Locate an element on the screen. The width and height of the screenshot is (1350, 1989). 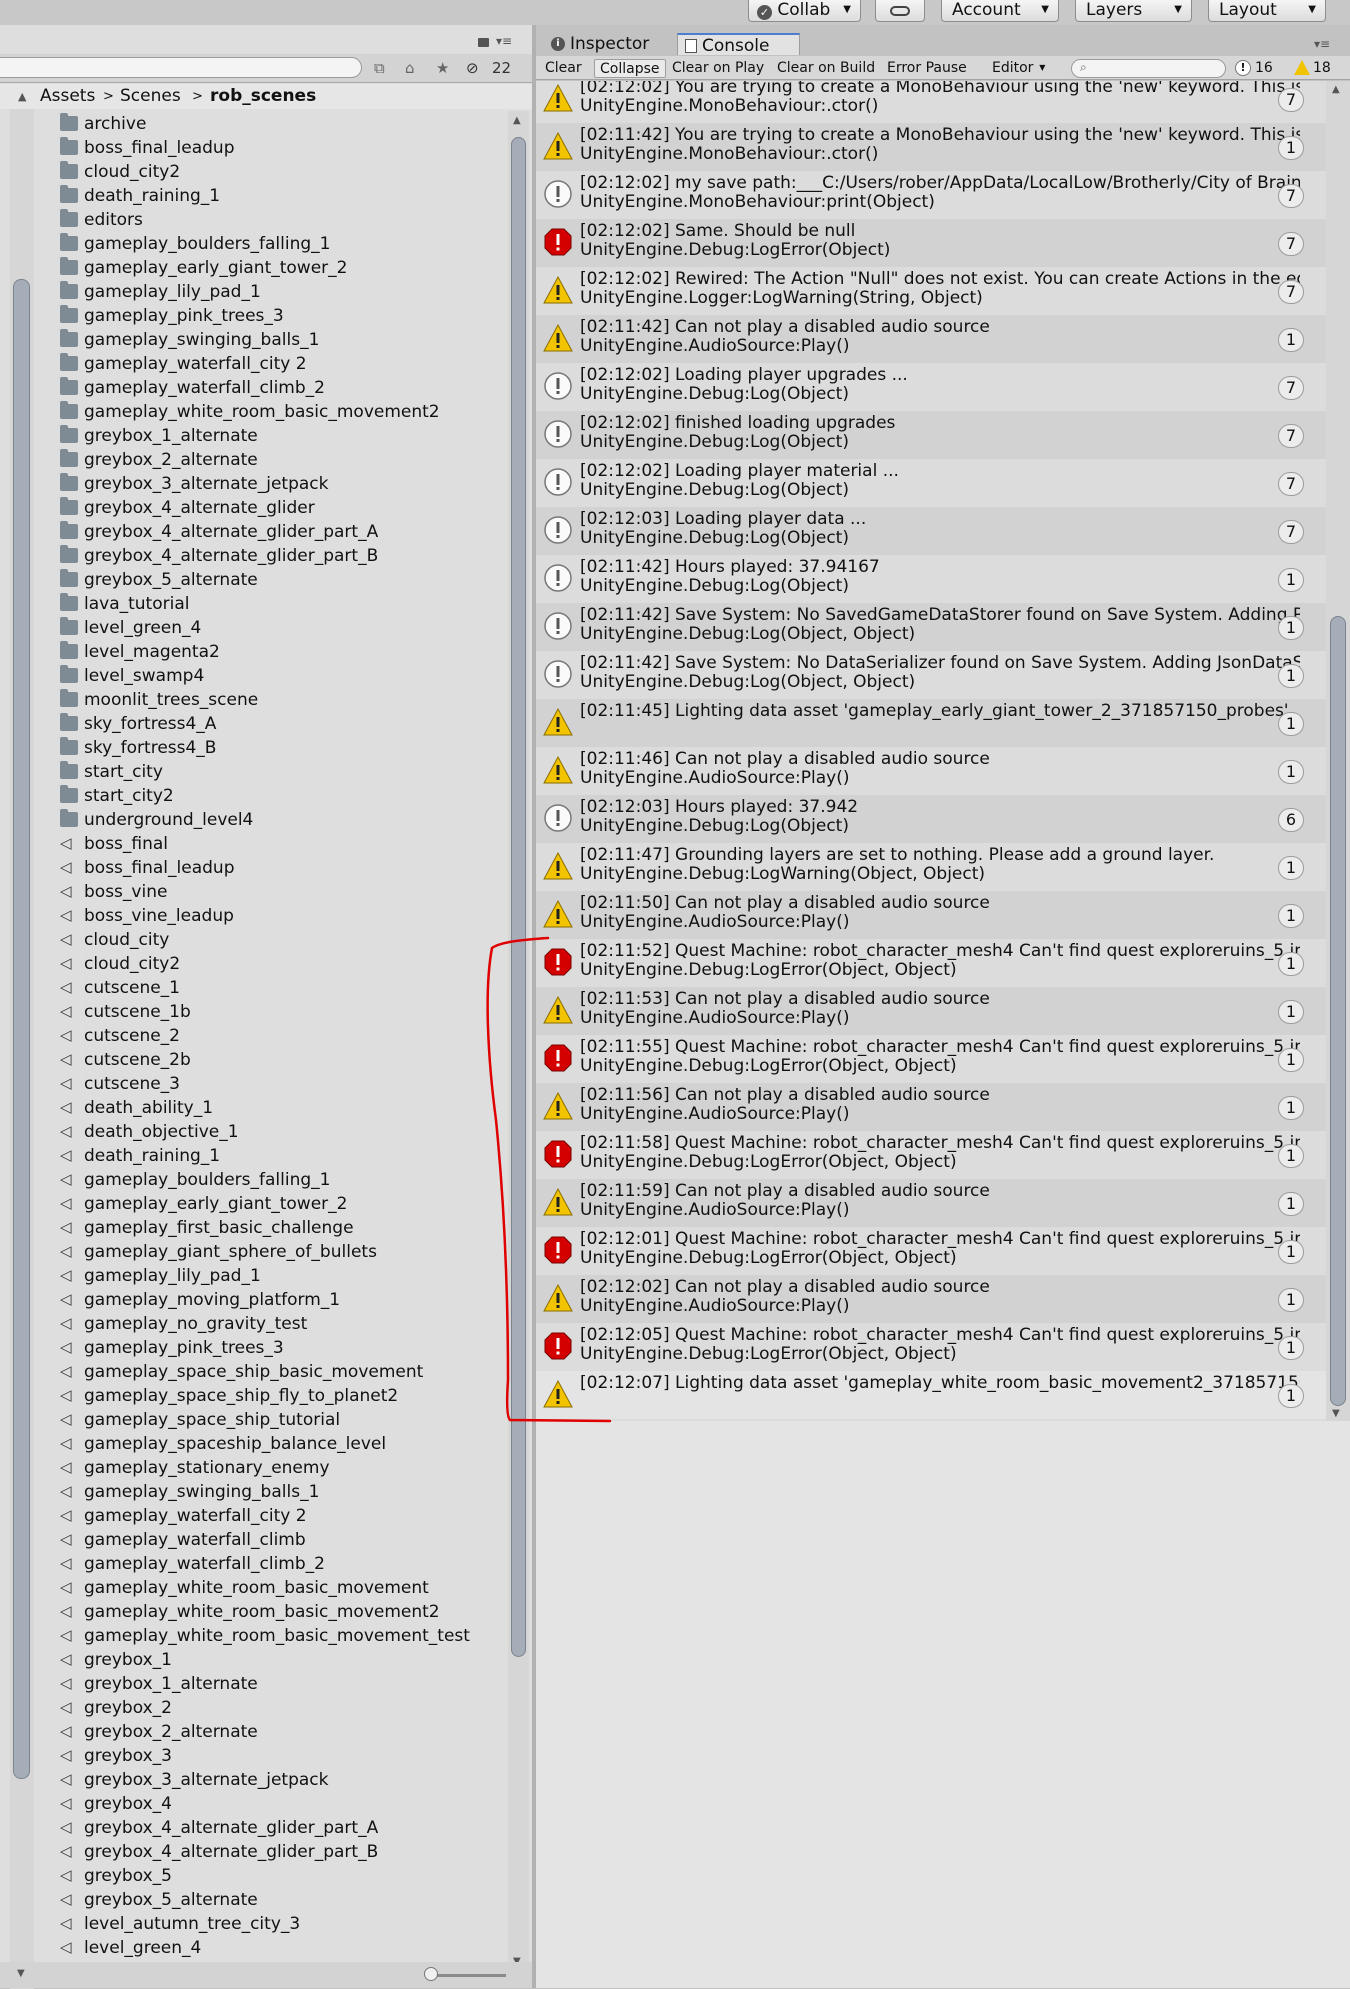
layout-dropdown: Layout ▼ is located at coordinates (1267, 11).